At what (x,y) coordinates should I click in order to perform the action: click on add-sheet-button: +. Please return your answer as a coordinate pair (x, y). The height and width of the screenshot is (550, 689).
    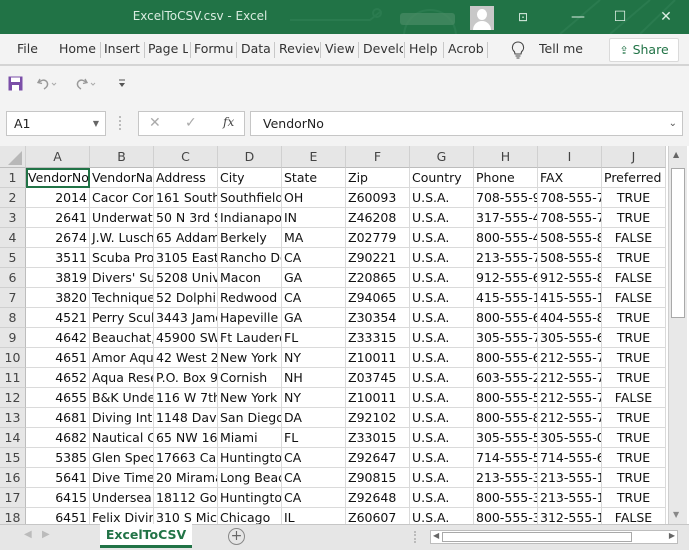
    Looking at the image, I should click on (236, 536).